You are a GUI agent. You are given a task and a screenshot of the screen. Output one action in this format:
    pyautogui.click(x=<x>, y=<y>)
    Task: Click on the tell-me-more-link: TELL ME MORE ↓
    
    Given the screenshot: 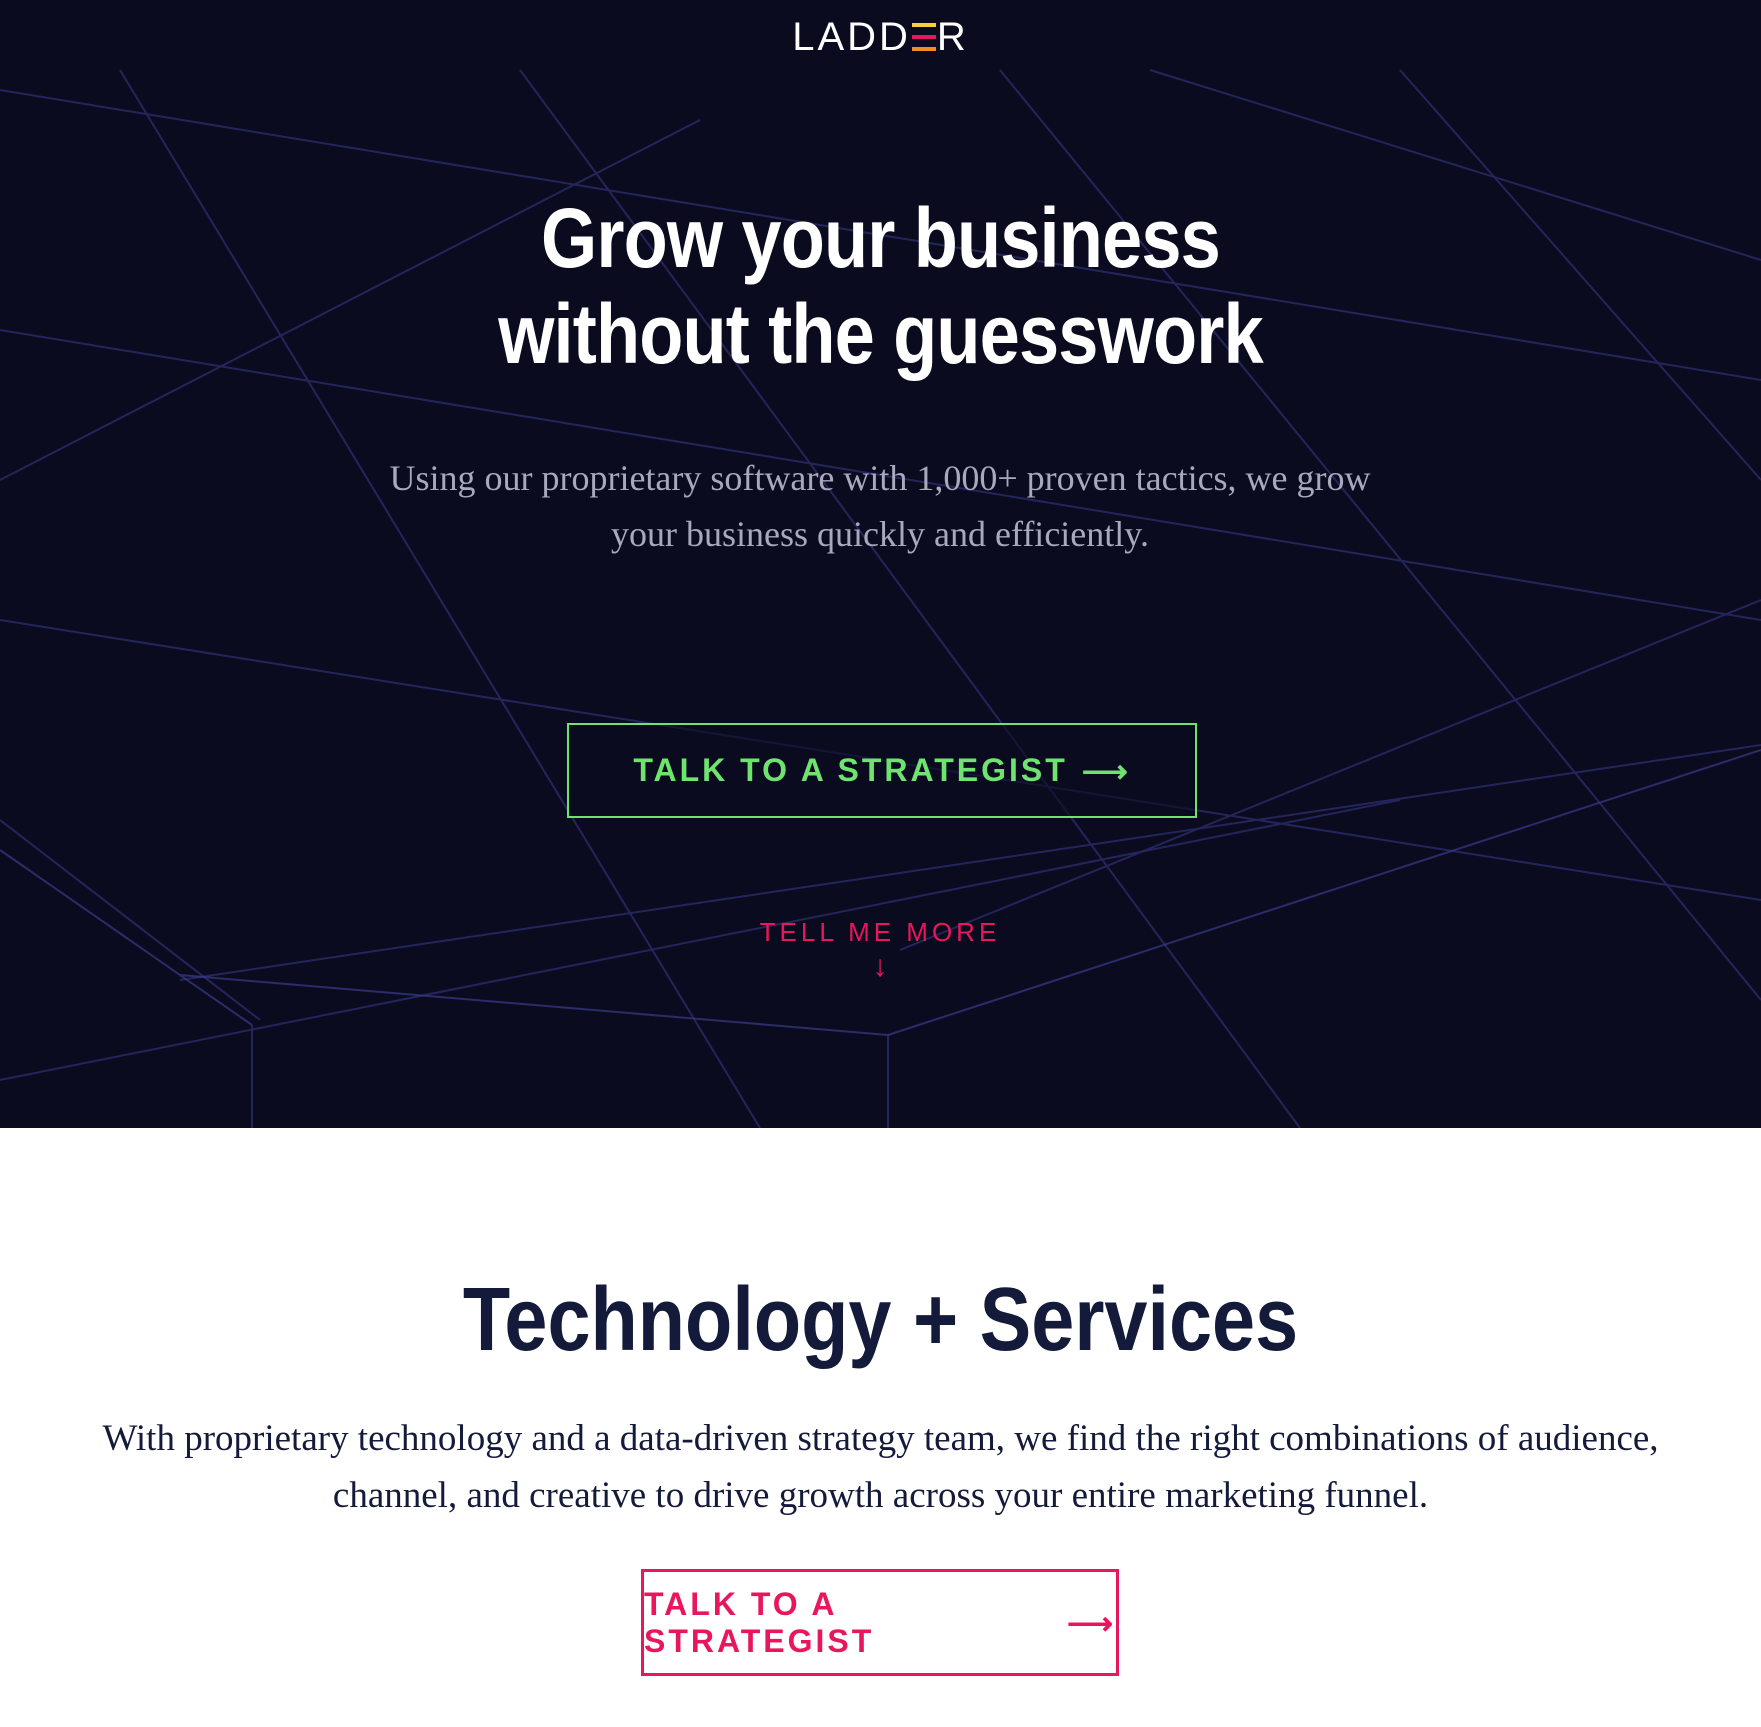 What is the action you would take?
    pyautogui.click(x=880, y=947)
    